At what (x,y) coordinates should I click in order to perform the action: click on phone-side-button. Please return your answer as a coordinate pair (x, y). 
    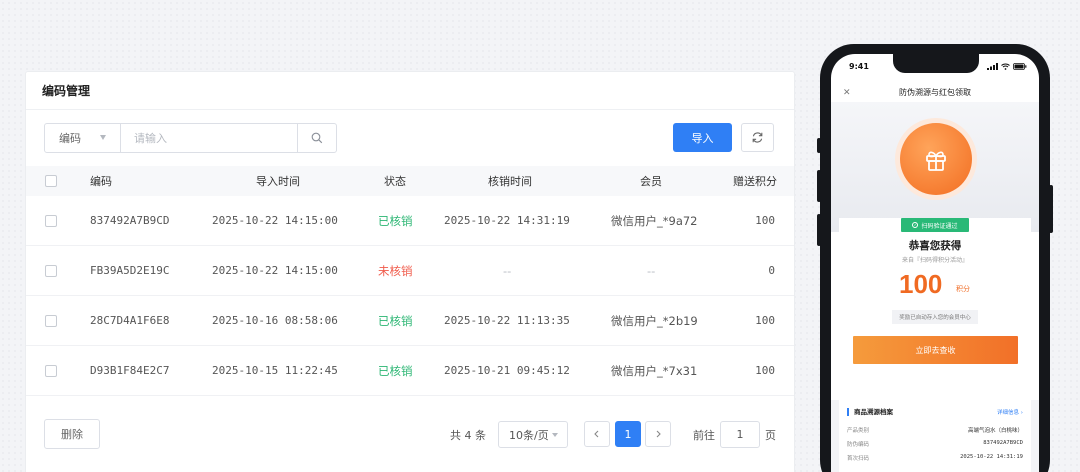
    Looking at the image, I should click on (819, 145).